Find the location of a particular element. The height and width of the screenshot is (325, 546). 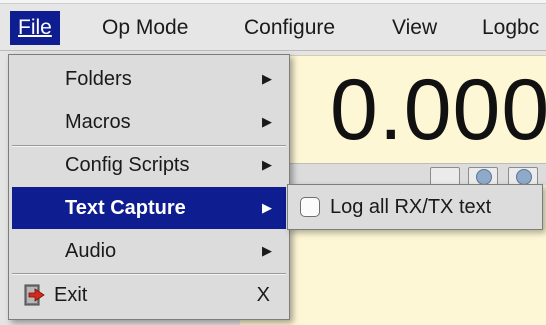

menu-logbook-label: Logbc is located at coordinates (511, 27).